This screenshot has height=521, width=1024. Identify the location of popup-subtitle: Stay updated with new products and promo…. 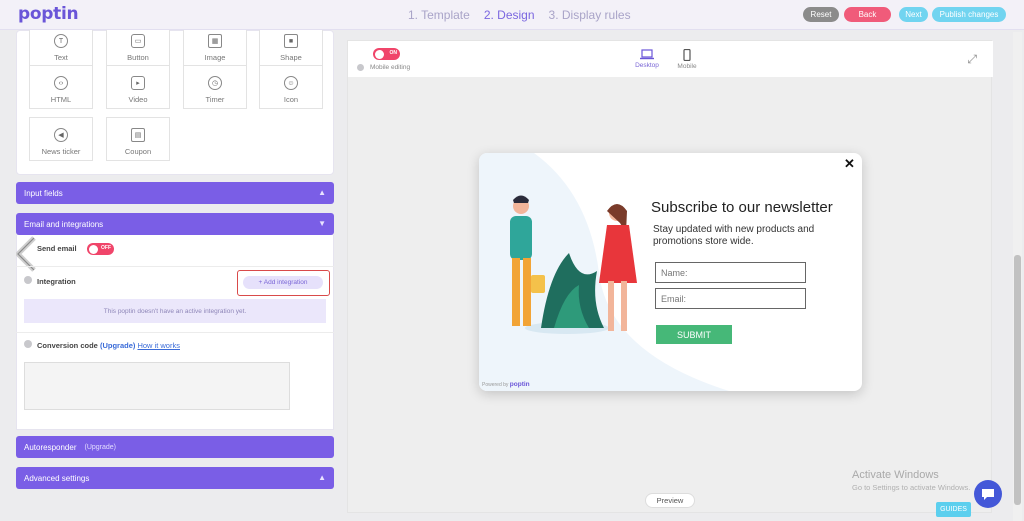
(753, 236).